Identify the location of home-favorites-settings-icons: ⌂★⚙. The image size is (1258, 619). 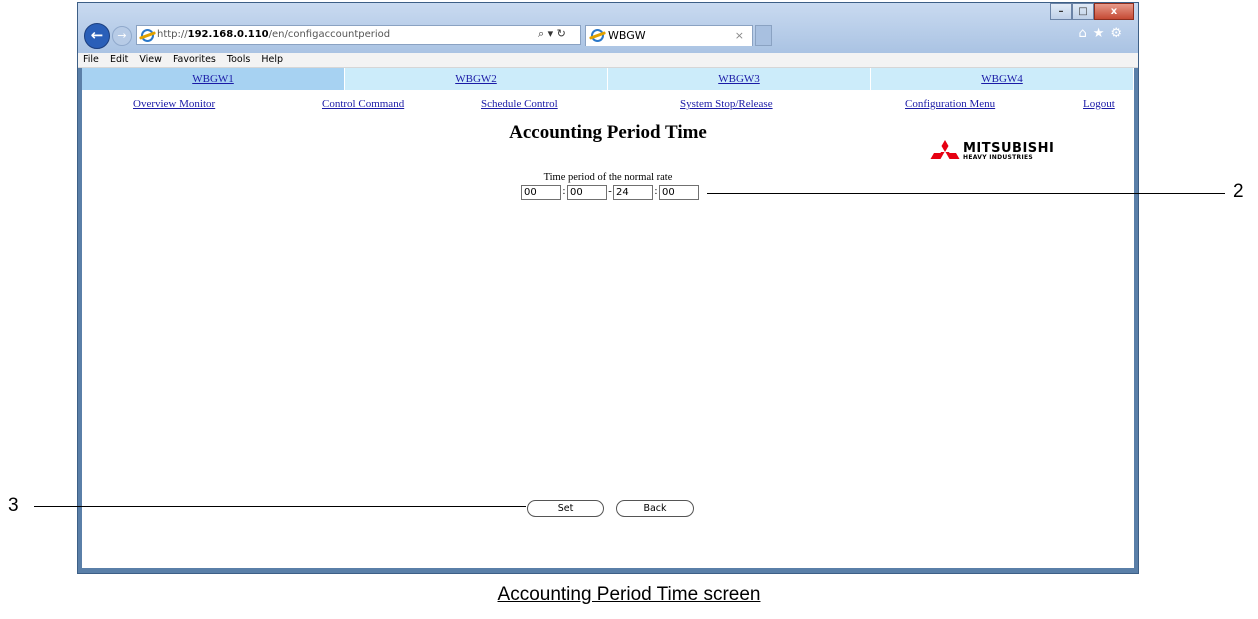
(1103, 33).